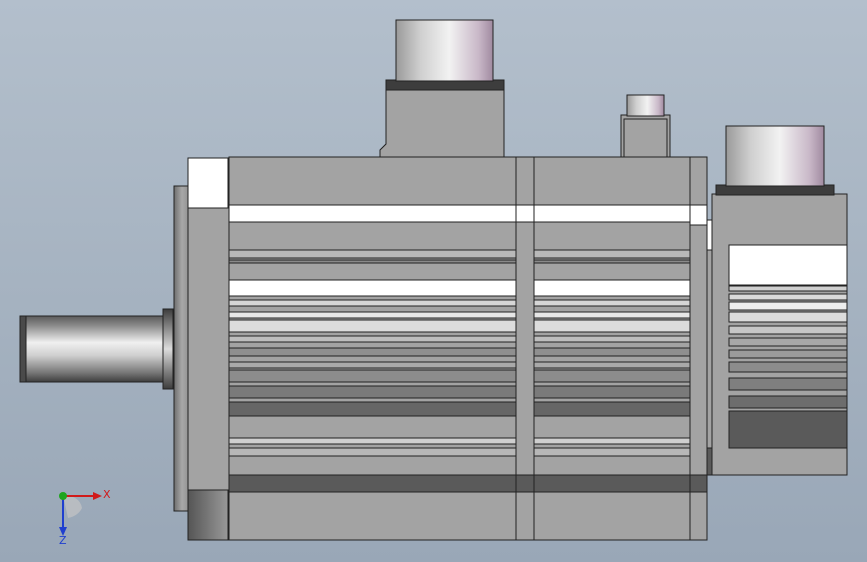 The image size is (867, 562). What do you see at coordinates (525, 483) in the screenshot?
I see `joint-dark-band` at bounding box center [525, 483].